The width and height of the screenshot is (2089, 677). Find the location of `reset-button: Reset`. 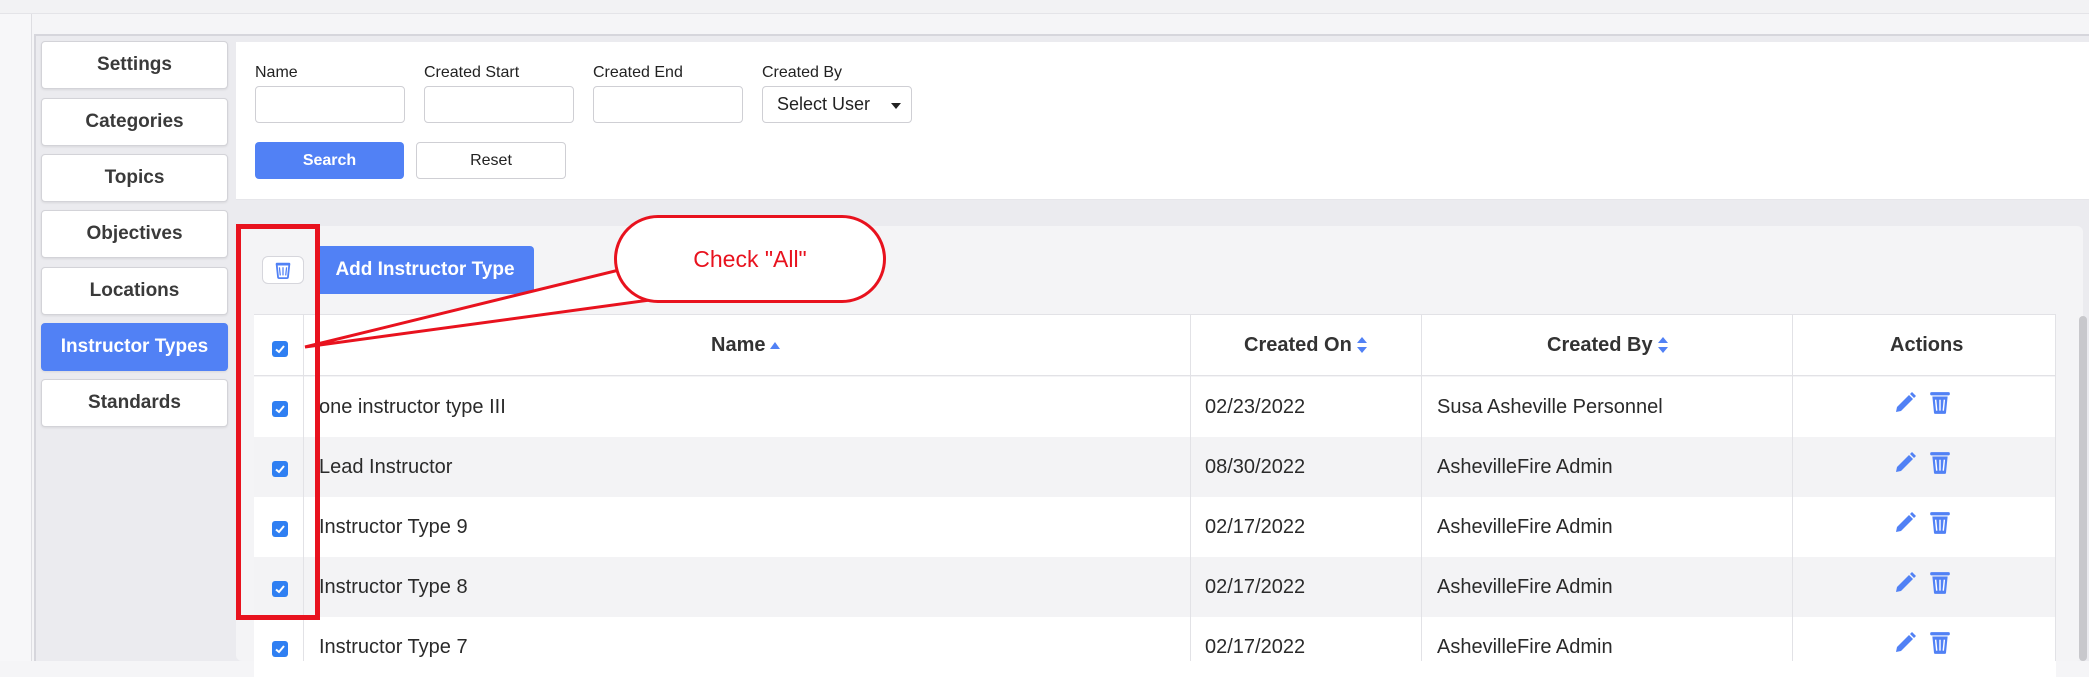

reset-button: Reset is located at coordinates (491, 160).